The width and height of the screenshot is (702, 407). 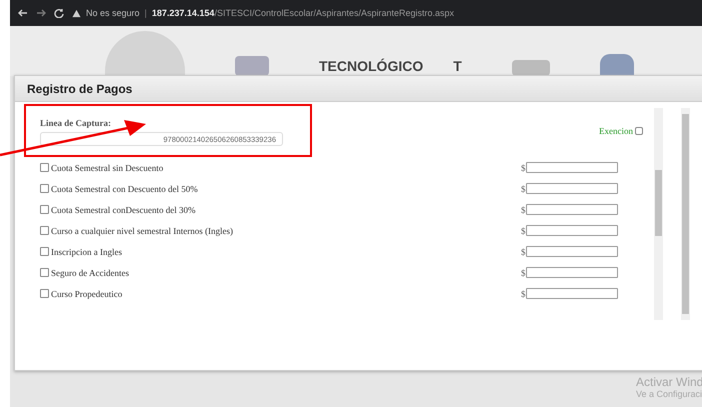 What do you see at coordinates (113, 13) in the screenshot?
I see `security-label: No es seguro` at bounding box center [113, 13].